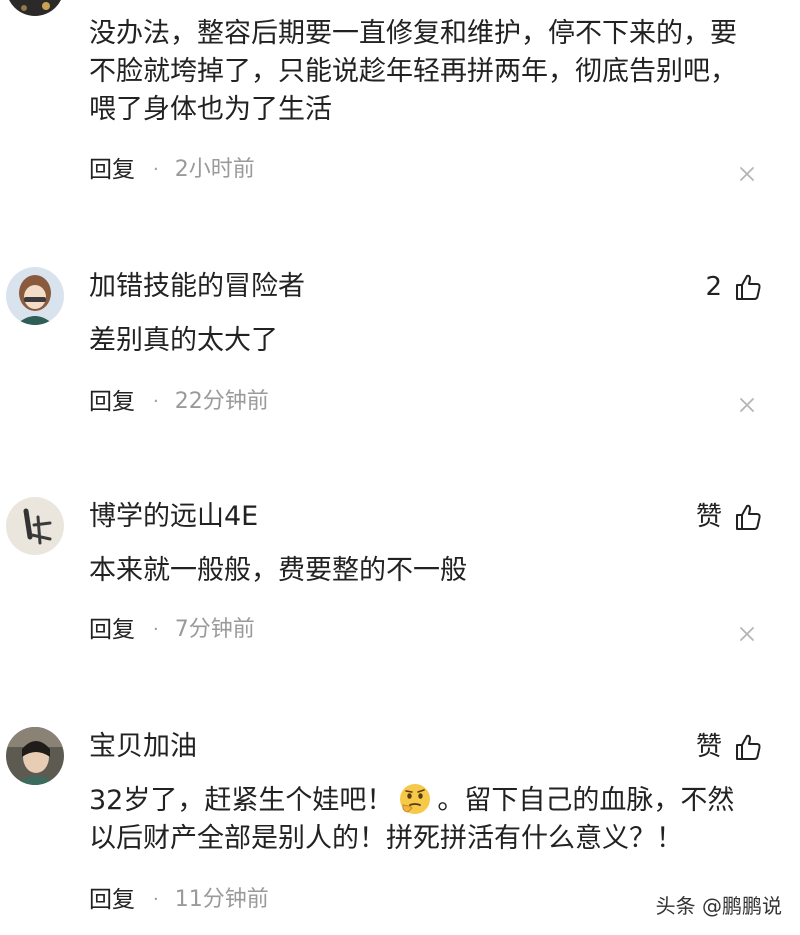 The image size is (800, 935). What do you see at coordinates (415, 799) in the screenshot?
I see `thinking-face-emoji` at bounding box center [415, 799].